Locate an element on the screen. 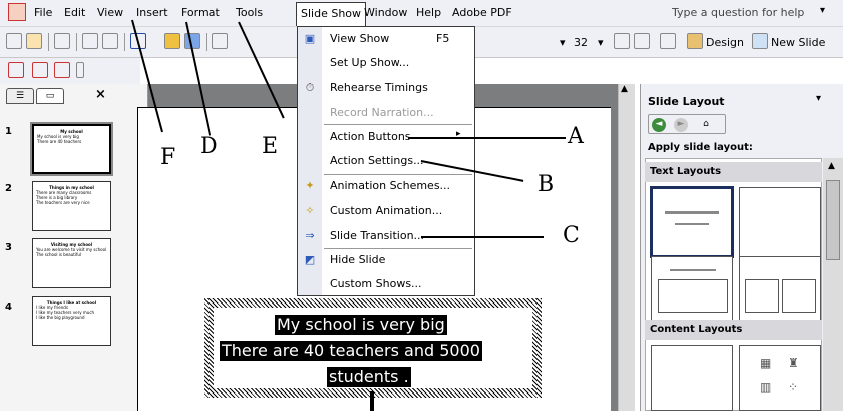  open-folder-icon is located at coordinates (34, 41).